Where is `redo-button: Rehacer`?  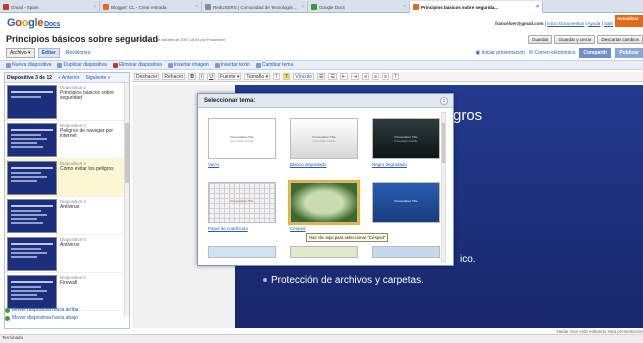 redo-button: Rehacer is located at coordinates (174, 76).